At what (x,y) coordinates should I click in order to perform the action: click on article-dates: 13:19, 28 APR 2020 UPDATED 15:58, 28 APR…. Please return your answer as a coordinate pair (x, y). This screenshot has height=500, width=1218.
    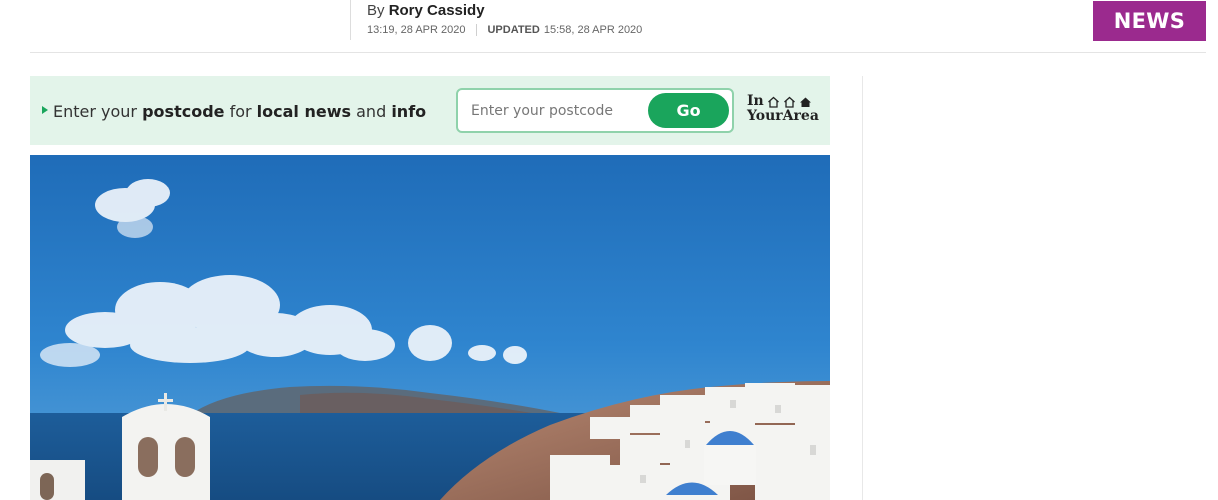
    Looking at the image, I should click on (504, 30).